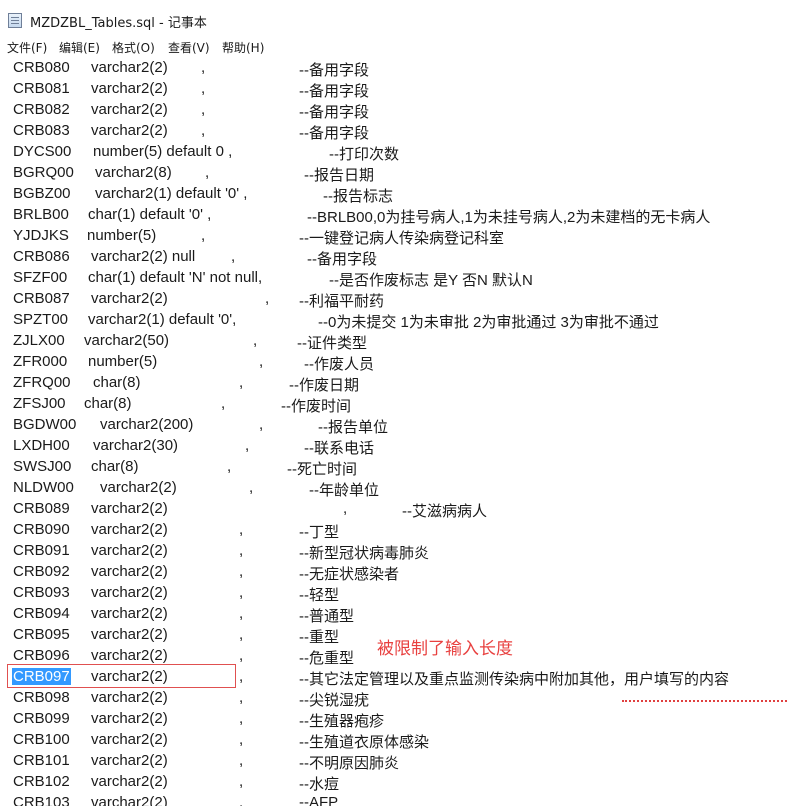 The width and height of the screenshot is (787, 806). What do you see at coordinates (171, 193) in the screenshot?
I see `field-type: varchar2(1) default '0' ,` at bounding box center [171, 193].